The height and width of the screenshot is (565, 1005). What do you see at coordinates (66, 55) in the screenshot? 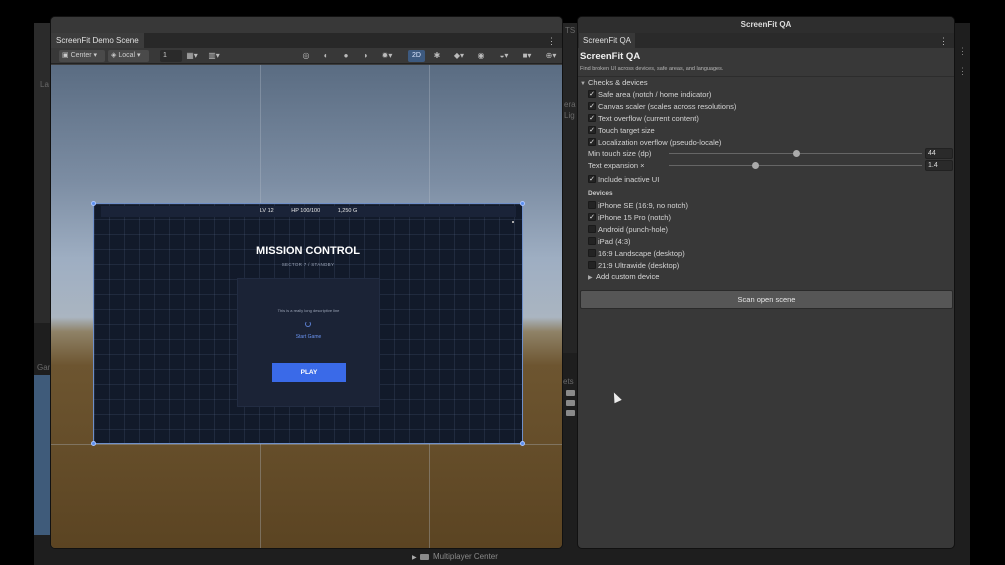
I see `pivot-icon: ▣` at bounding box center [66, 55].